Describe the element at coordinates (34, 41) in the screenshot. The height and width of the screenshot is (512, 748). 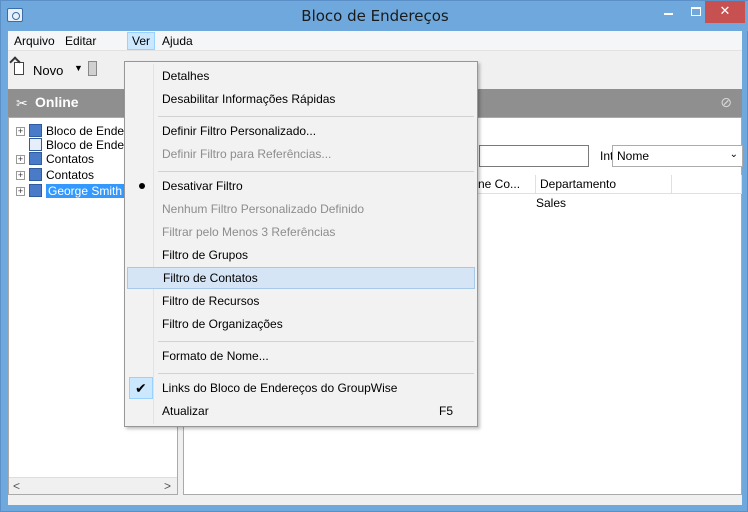
I see `menu-arquivo: Arquivo` at that location.